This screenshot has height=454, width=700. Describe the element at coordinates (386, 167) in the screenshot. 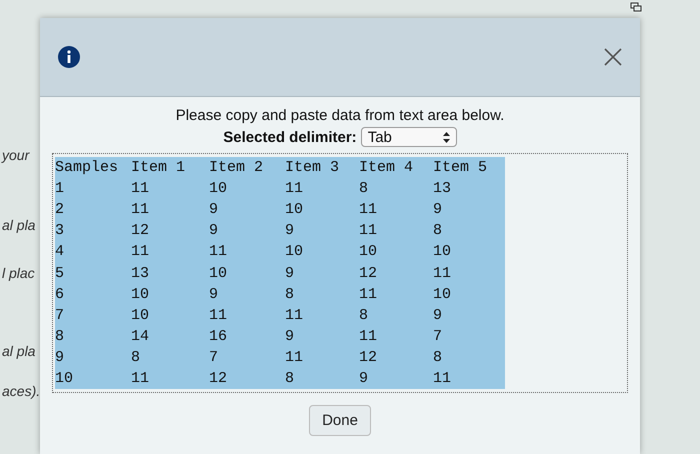

I see `table-cell-text: Item 4` at that location.